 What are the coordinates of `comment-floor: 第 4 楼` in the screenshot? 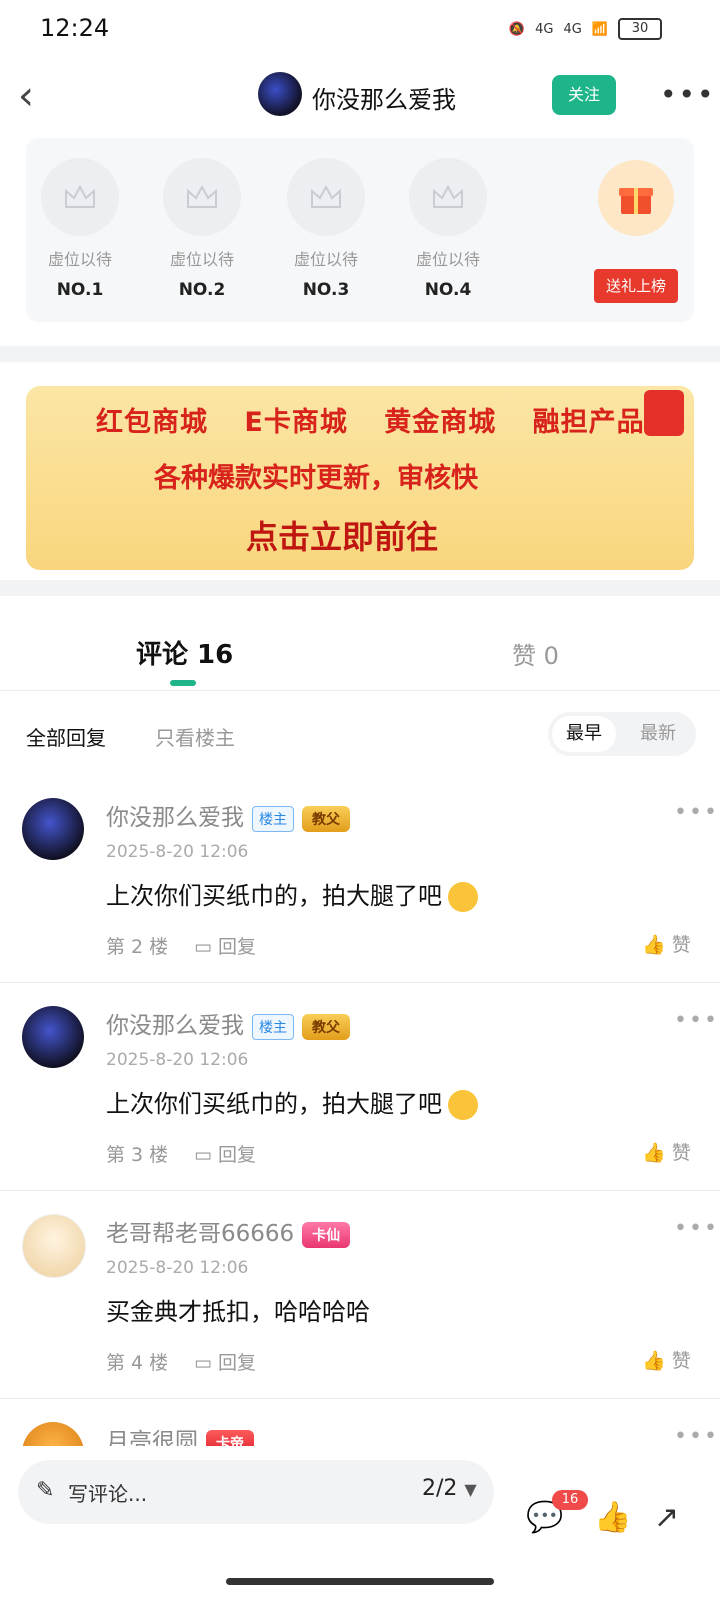 It's located at (137, 1363).